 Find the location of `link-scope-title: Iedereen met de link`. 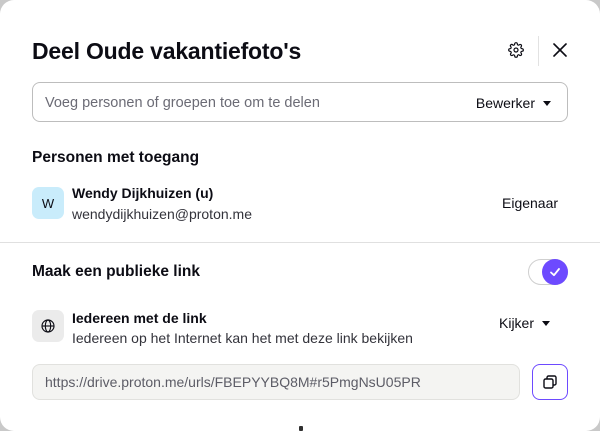

link-scope-title: Iedereen met de link is located at coordinates (139, 318).